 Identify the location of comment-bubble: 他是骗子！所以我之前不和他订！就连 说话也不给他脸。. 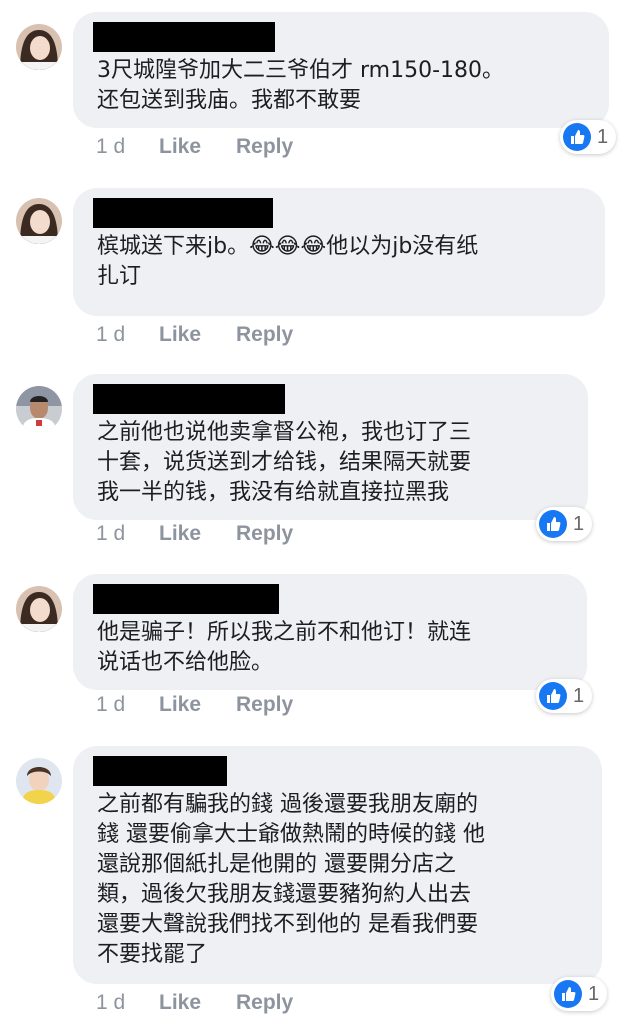
(330, 632).